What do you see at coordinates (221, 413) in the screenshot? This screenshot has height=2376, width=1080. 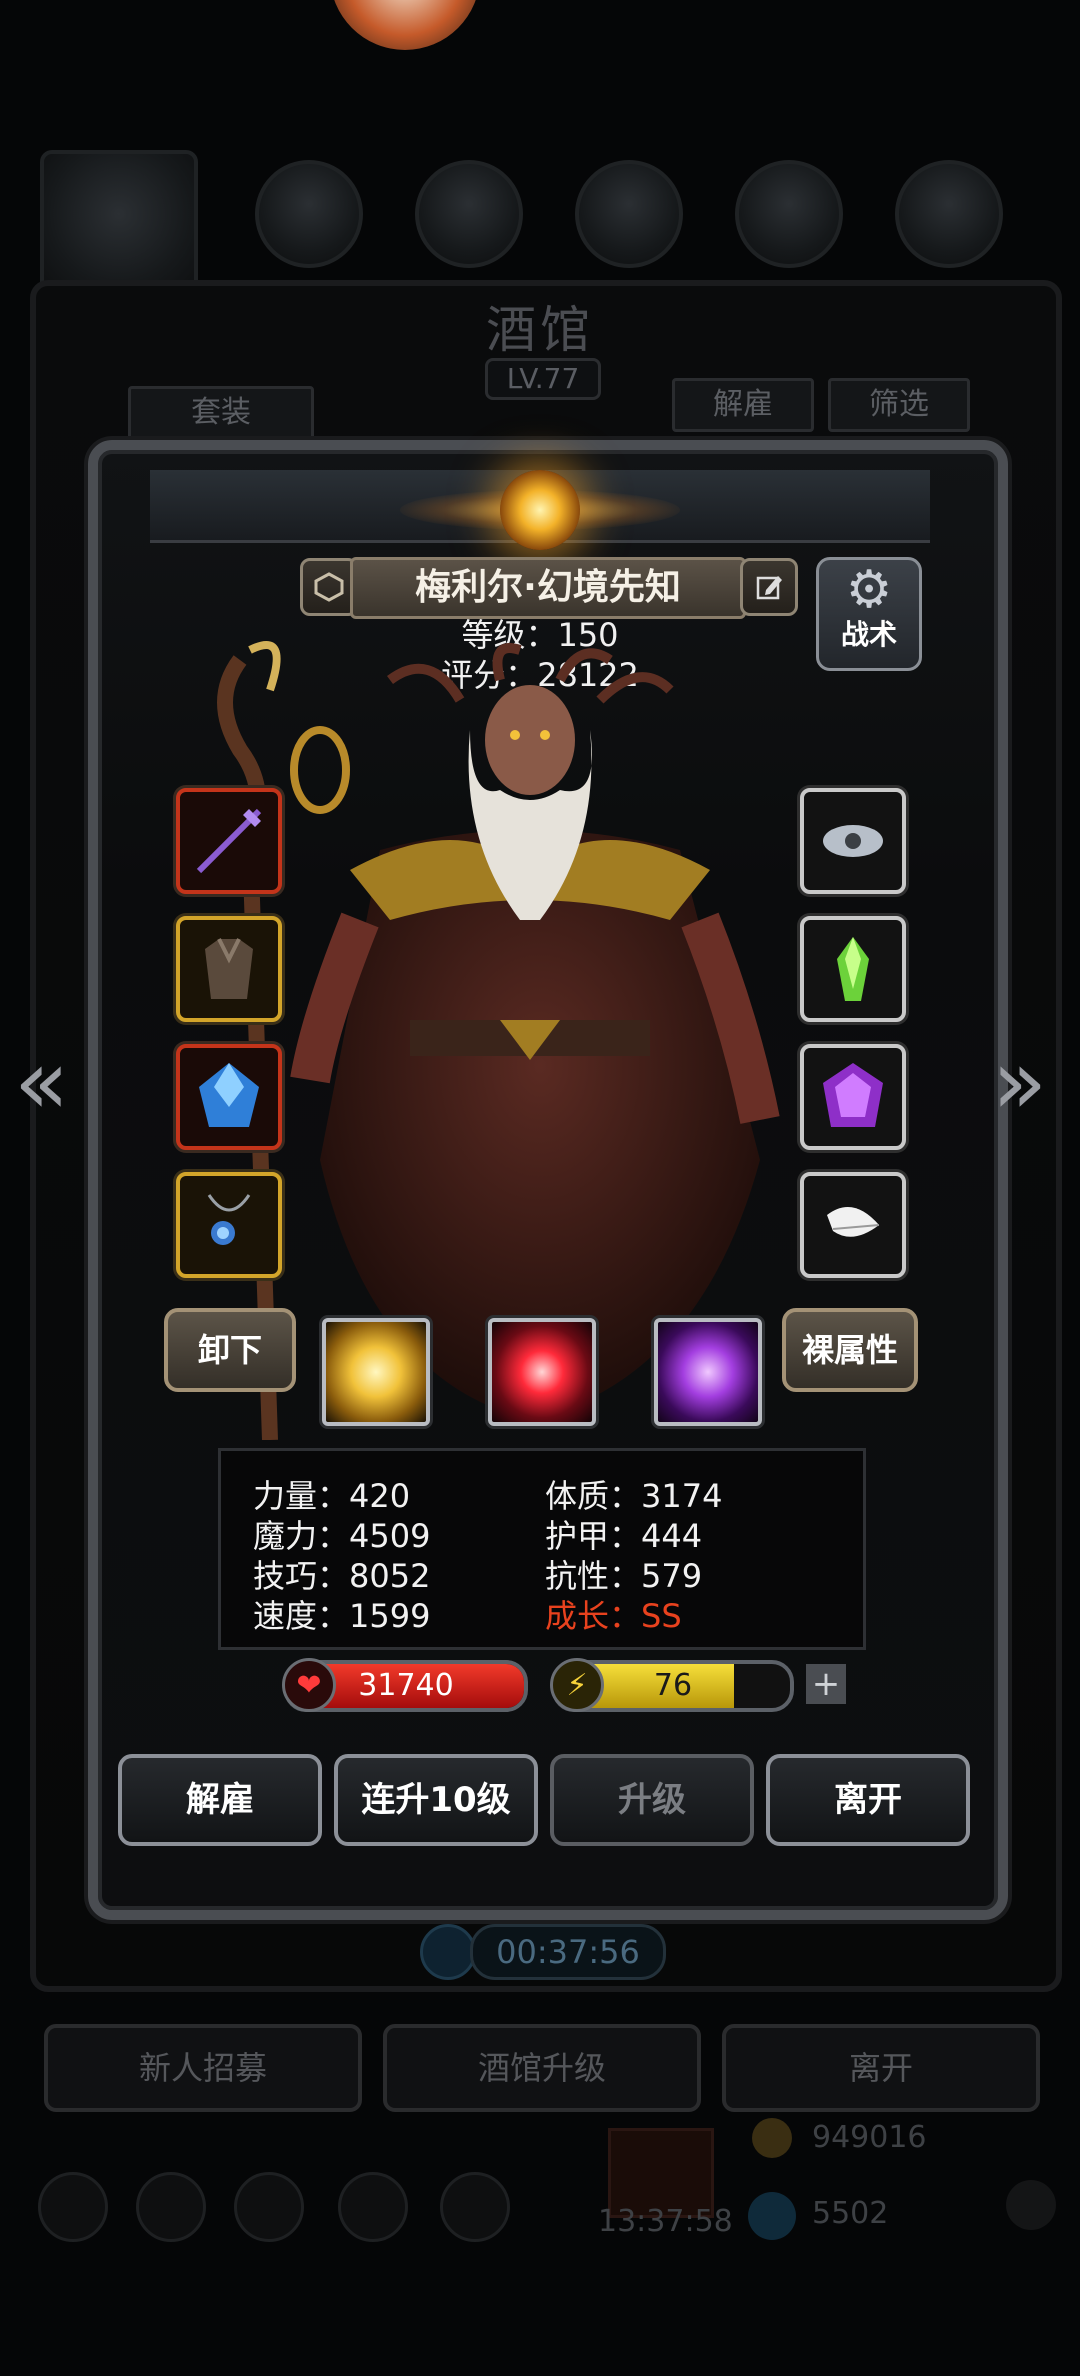 I see `bg-set-button: 套装` at bounding box center [221, 413].